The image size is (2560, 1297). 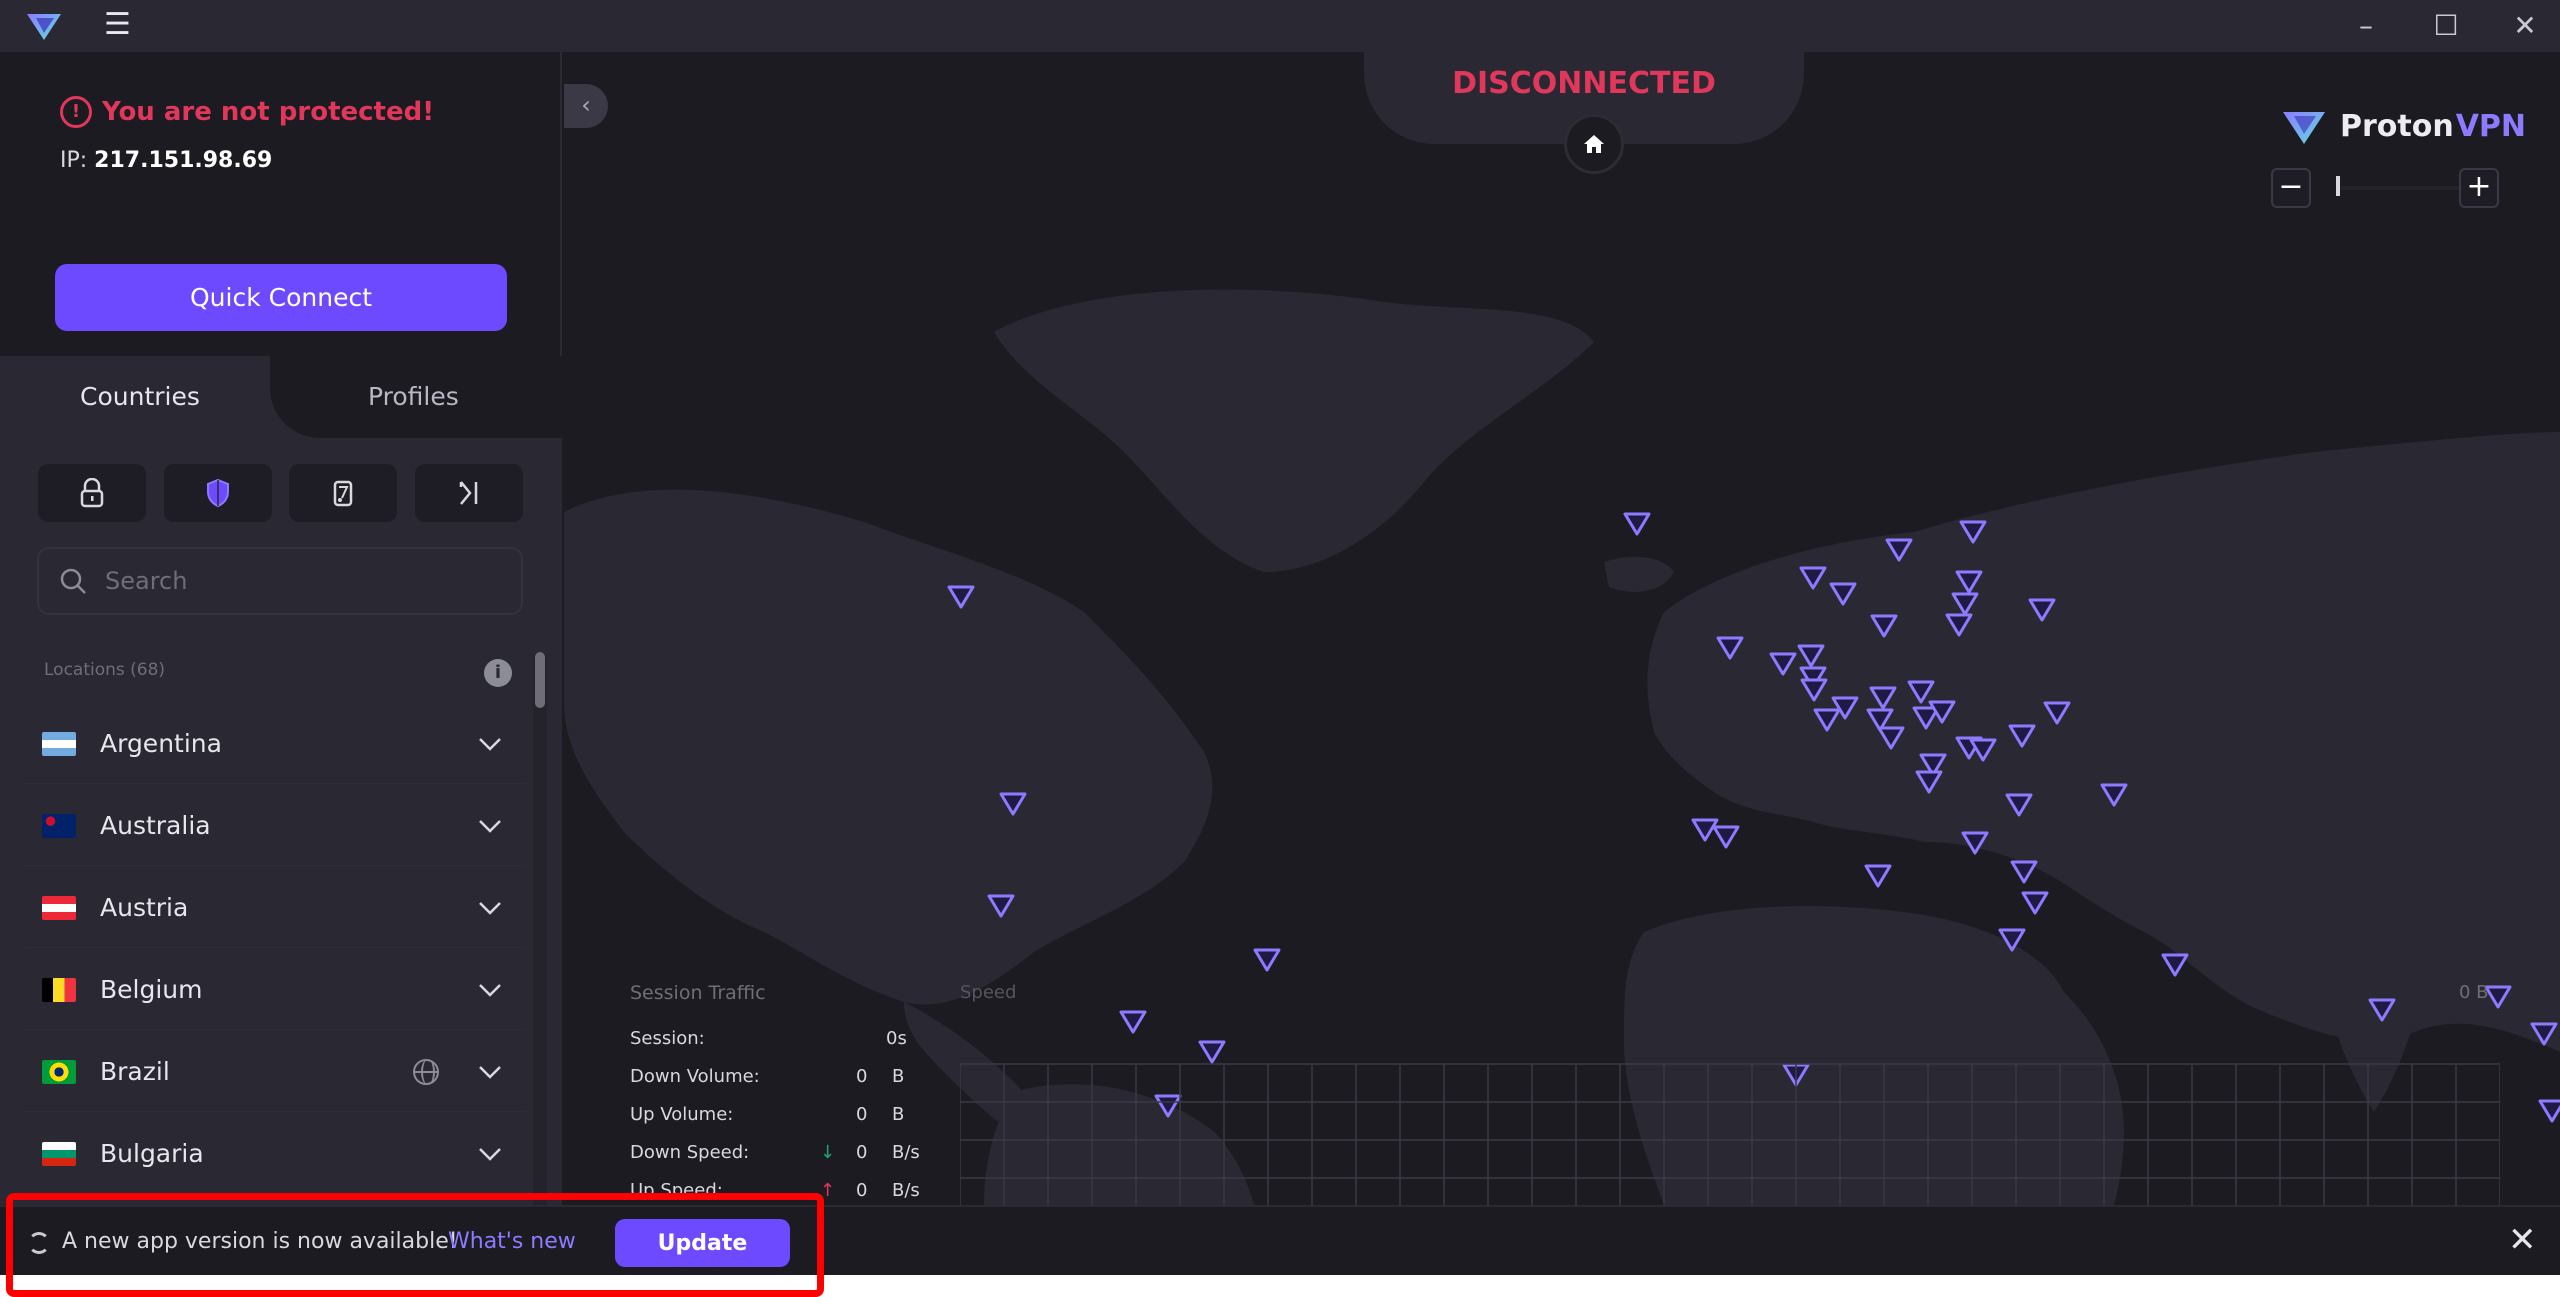 What do you see at coordinates (540, 954) in the screenshot?
I see `country-list-scrollbar` at bounding box center [540, 954].